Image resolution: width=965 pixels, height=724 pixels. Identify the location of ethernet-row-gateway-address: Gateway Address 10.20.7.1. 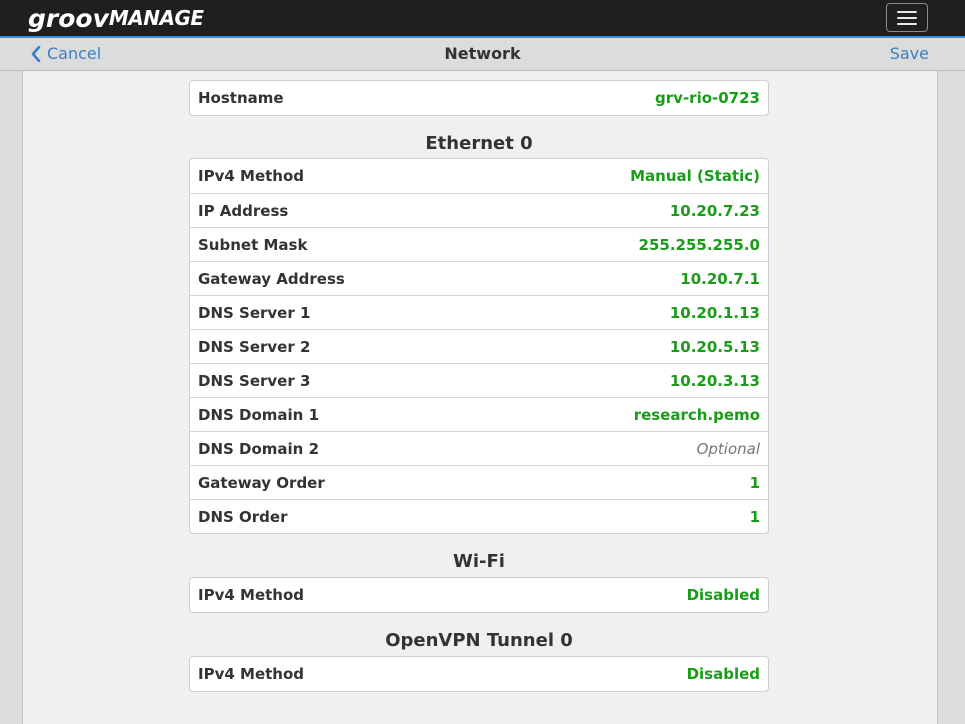
(479, 278).